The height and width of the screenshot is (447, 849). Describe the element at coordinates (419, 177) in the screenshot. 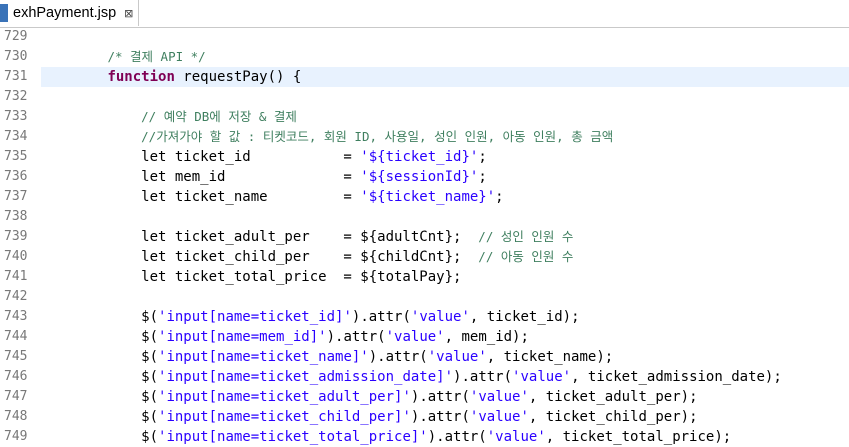

I see `string-token: '${sessionId}'` at that location.